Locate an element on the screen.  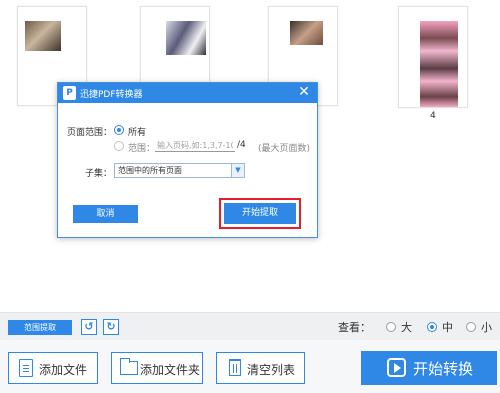
app-logo-icon: P is located at coordinates (69, 93).